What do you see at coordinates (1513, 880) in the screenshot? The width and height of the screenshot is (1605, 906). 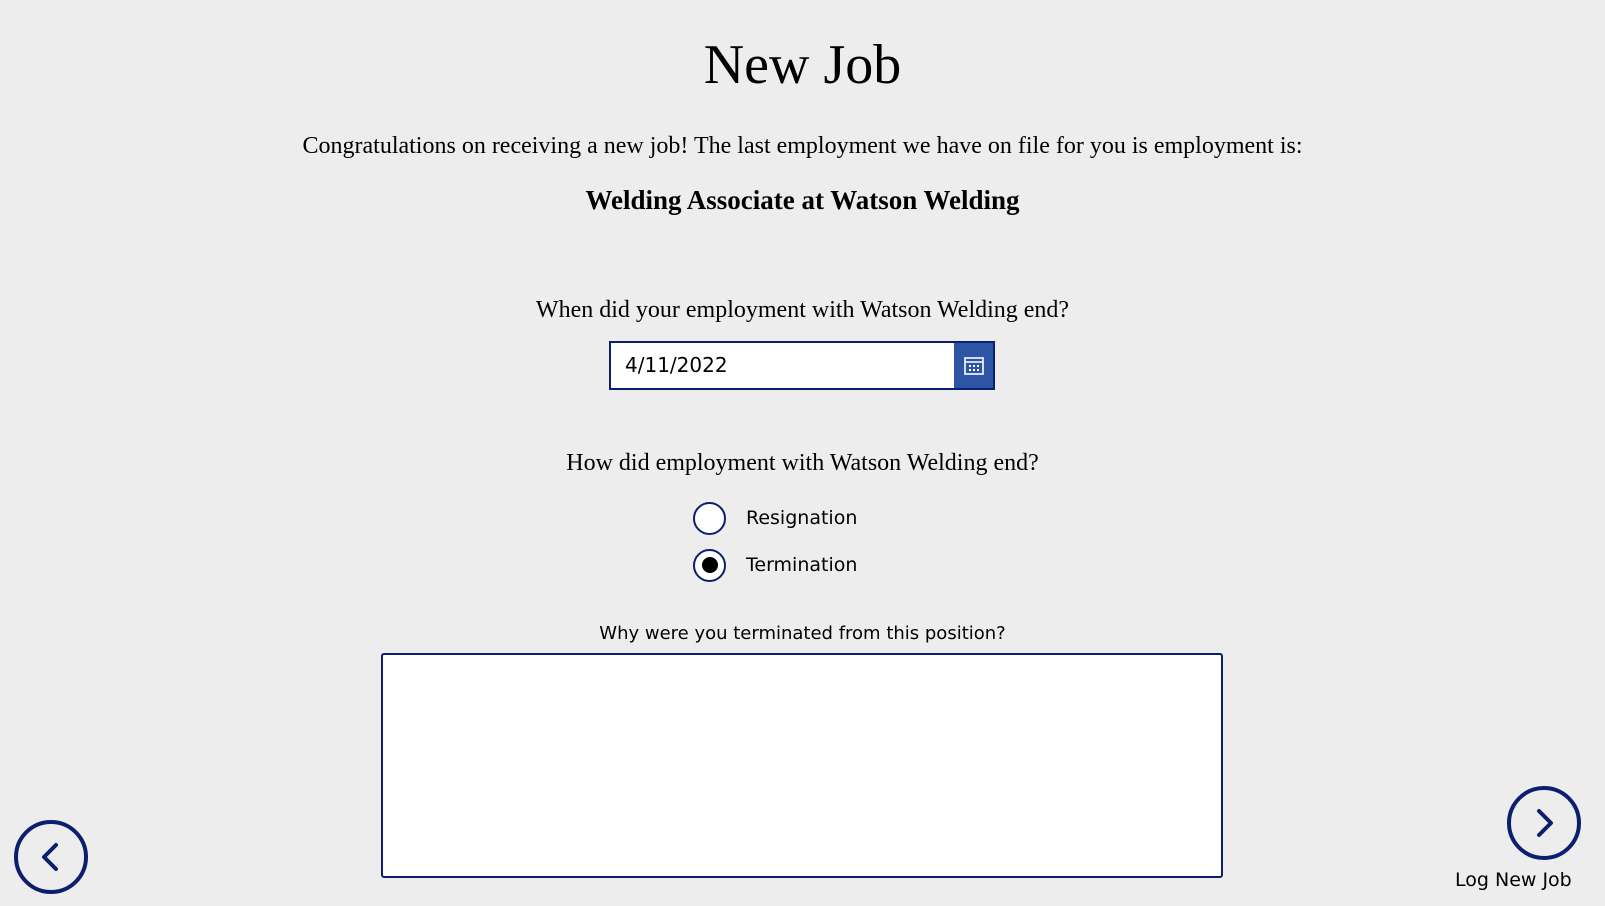 I see `log-new-job-label: Log New Job` at bounding box center [1513, 880].